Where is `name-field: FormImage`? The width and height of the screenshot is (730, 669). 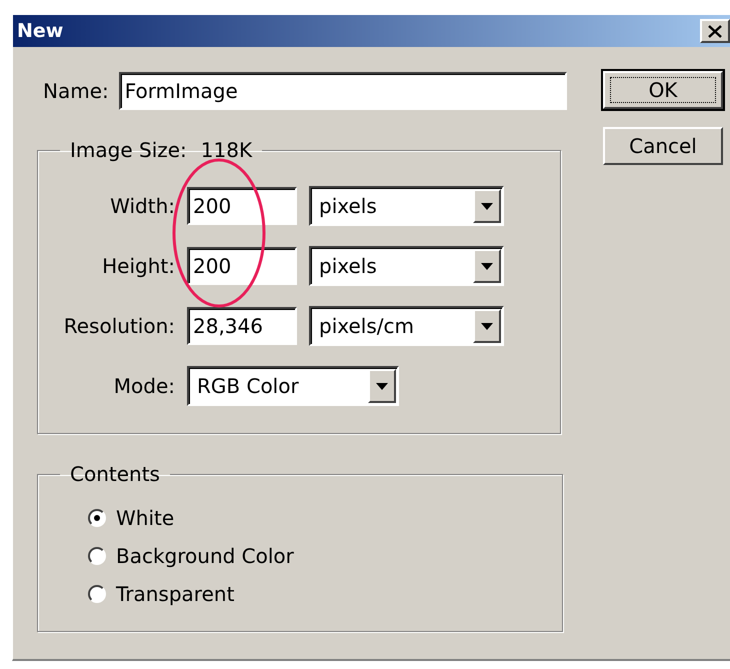
name-field: FormImage is located at coordinates (342, 91).